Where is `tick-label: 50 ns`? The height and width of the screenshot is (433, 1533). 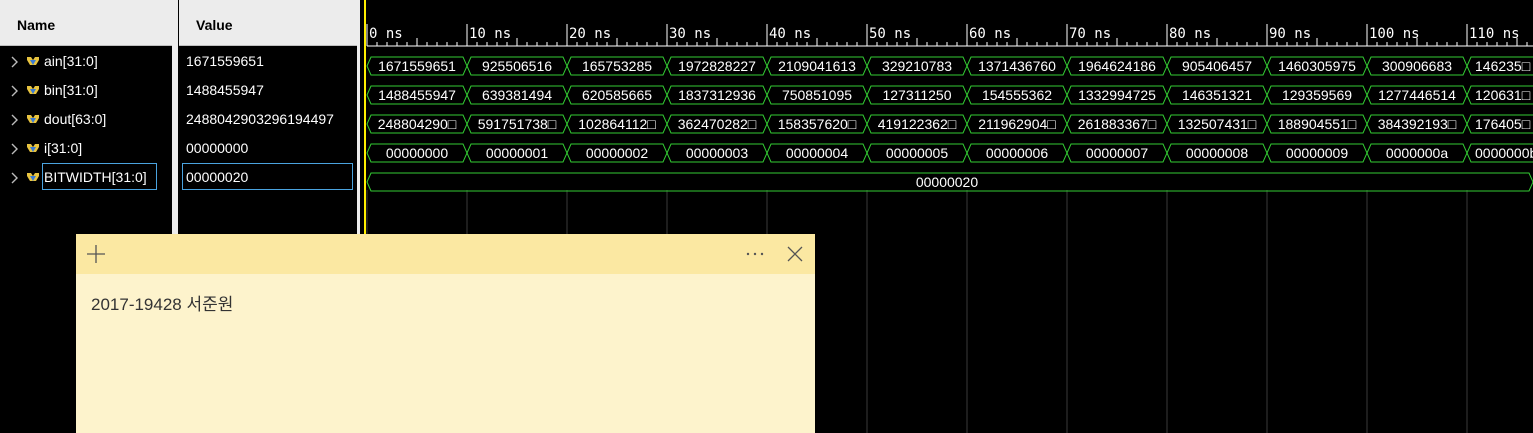 tick-label: 50 ns is located at coordinates (890, 34).